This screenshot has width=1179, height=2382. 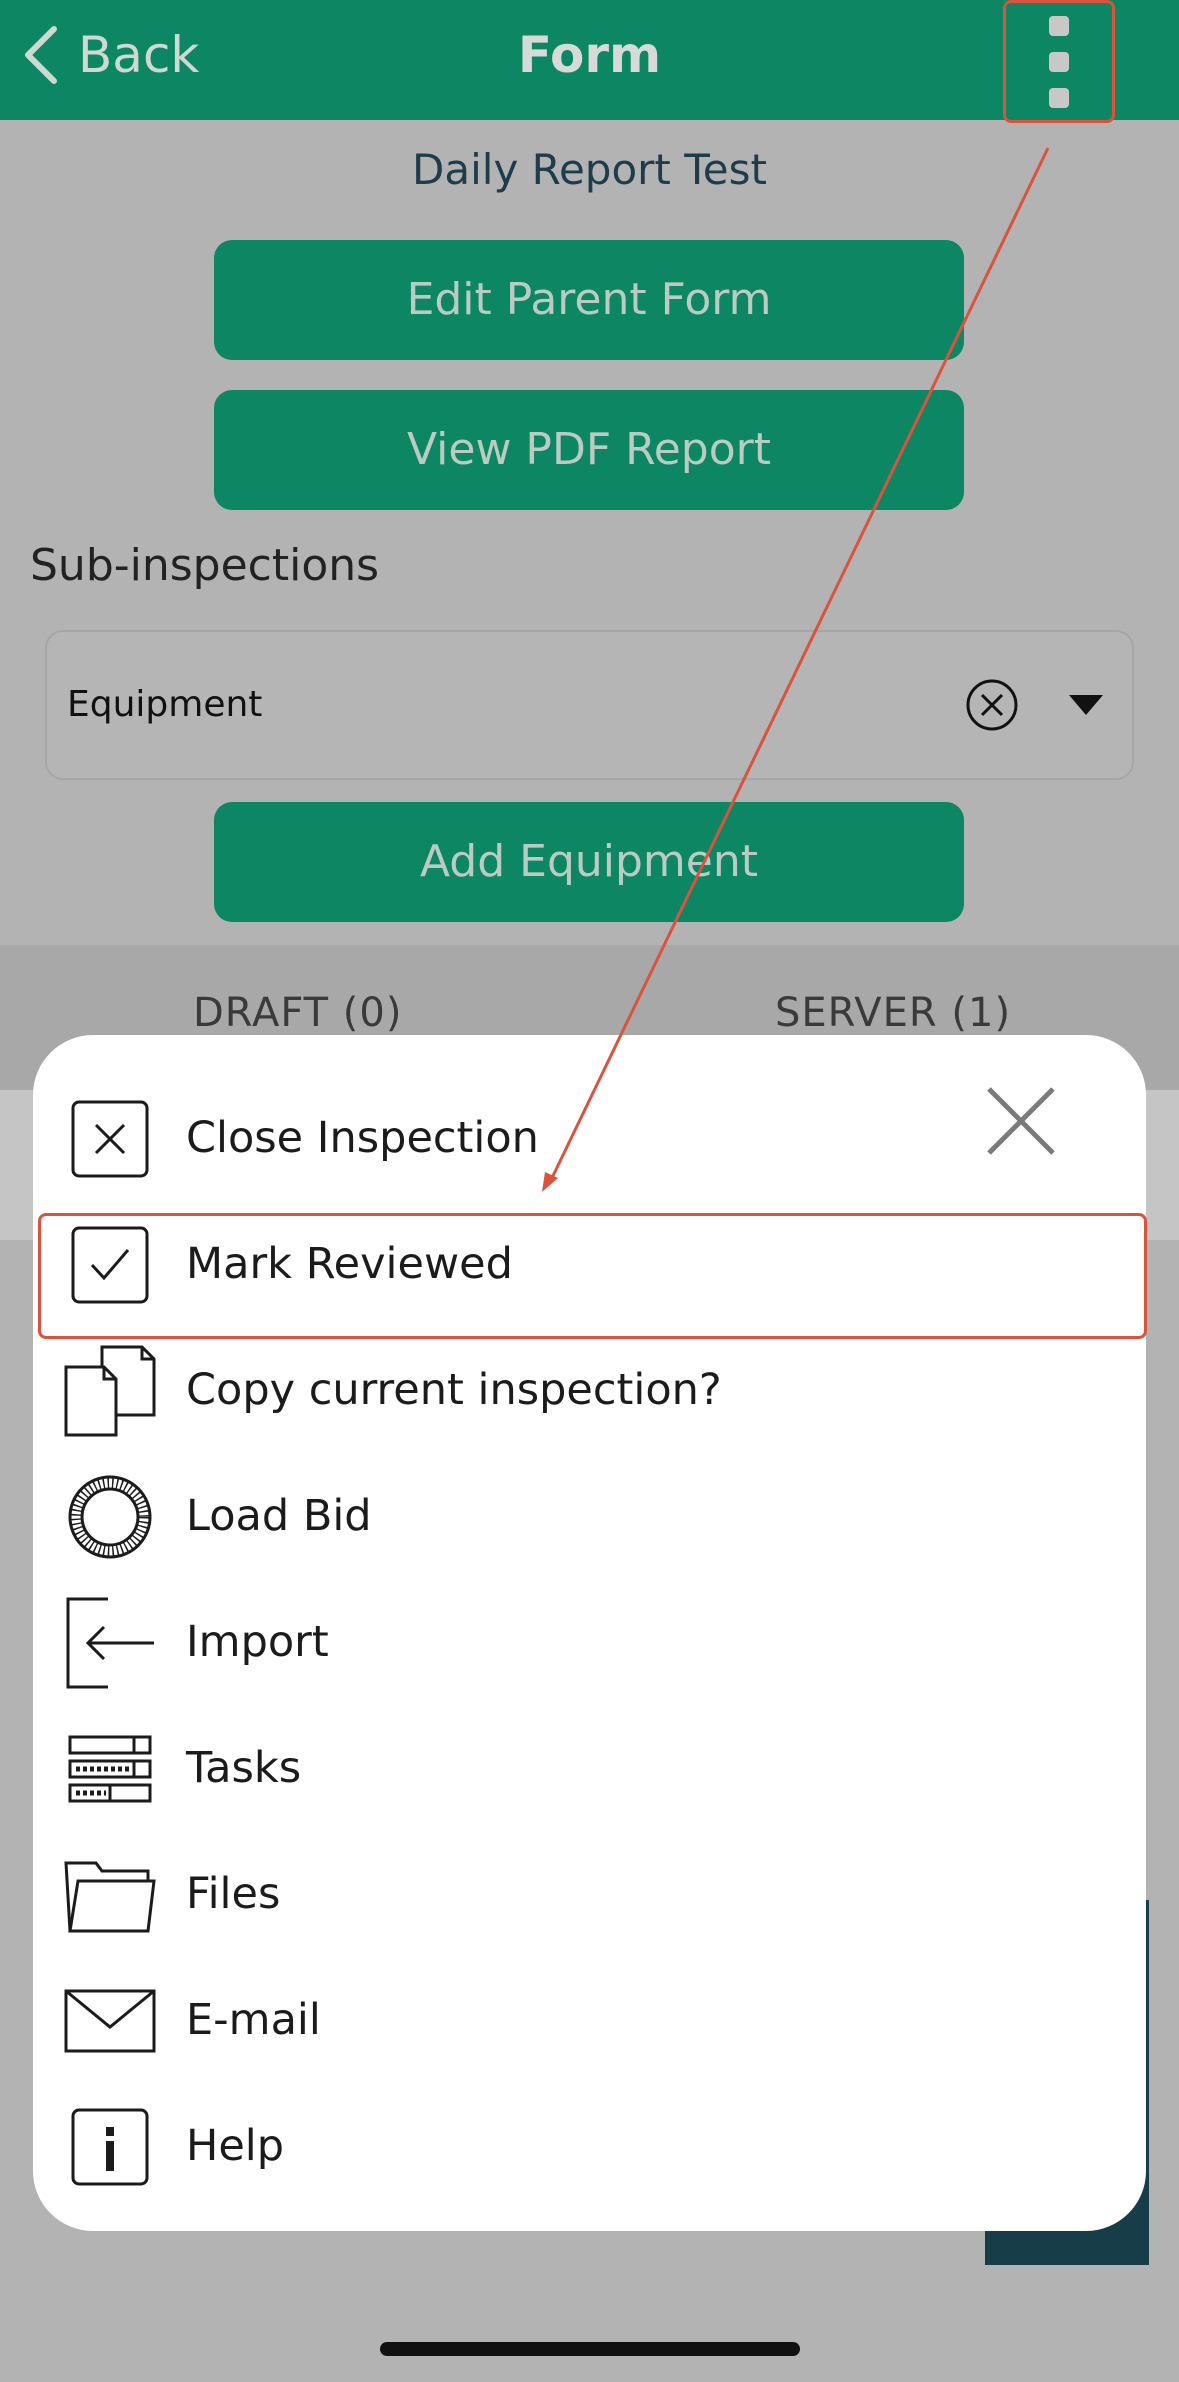 What do you see at coordinates (893, 1013) in the screenshot?
I see `tab-server: SERVER (1)` at bounding box center [893, 1013].